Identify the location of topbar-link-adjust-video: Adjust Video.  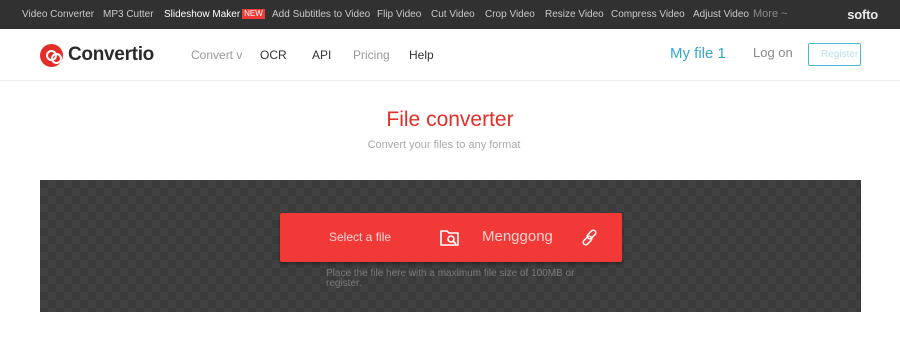
(721, 14).